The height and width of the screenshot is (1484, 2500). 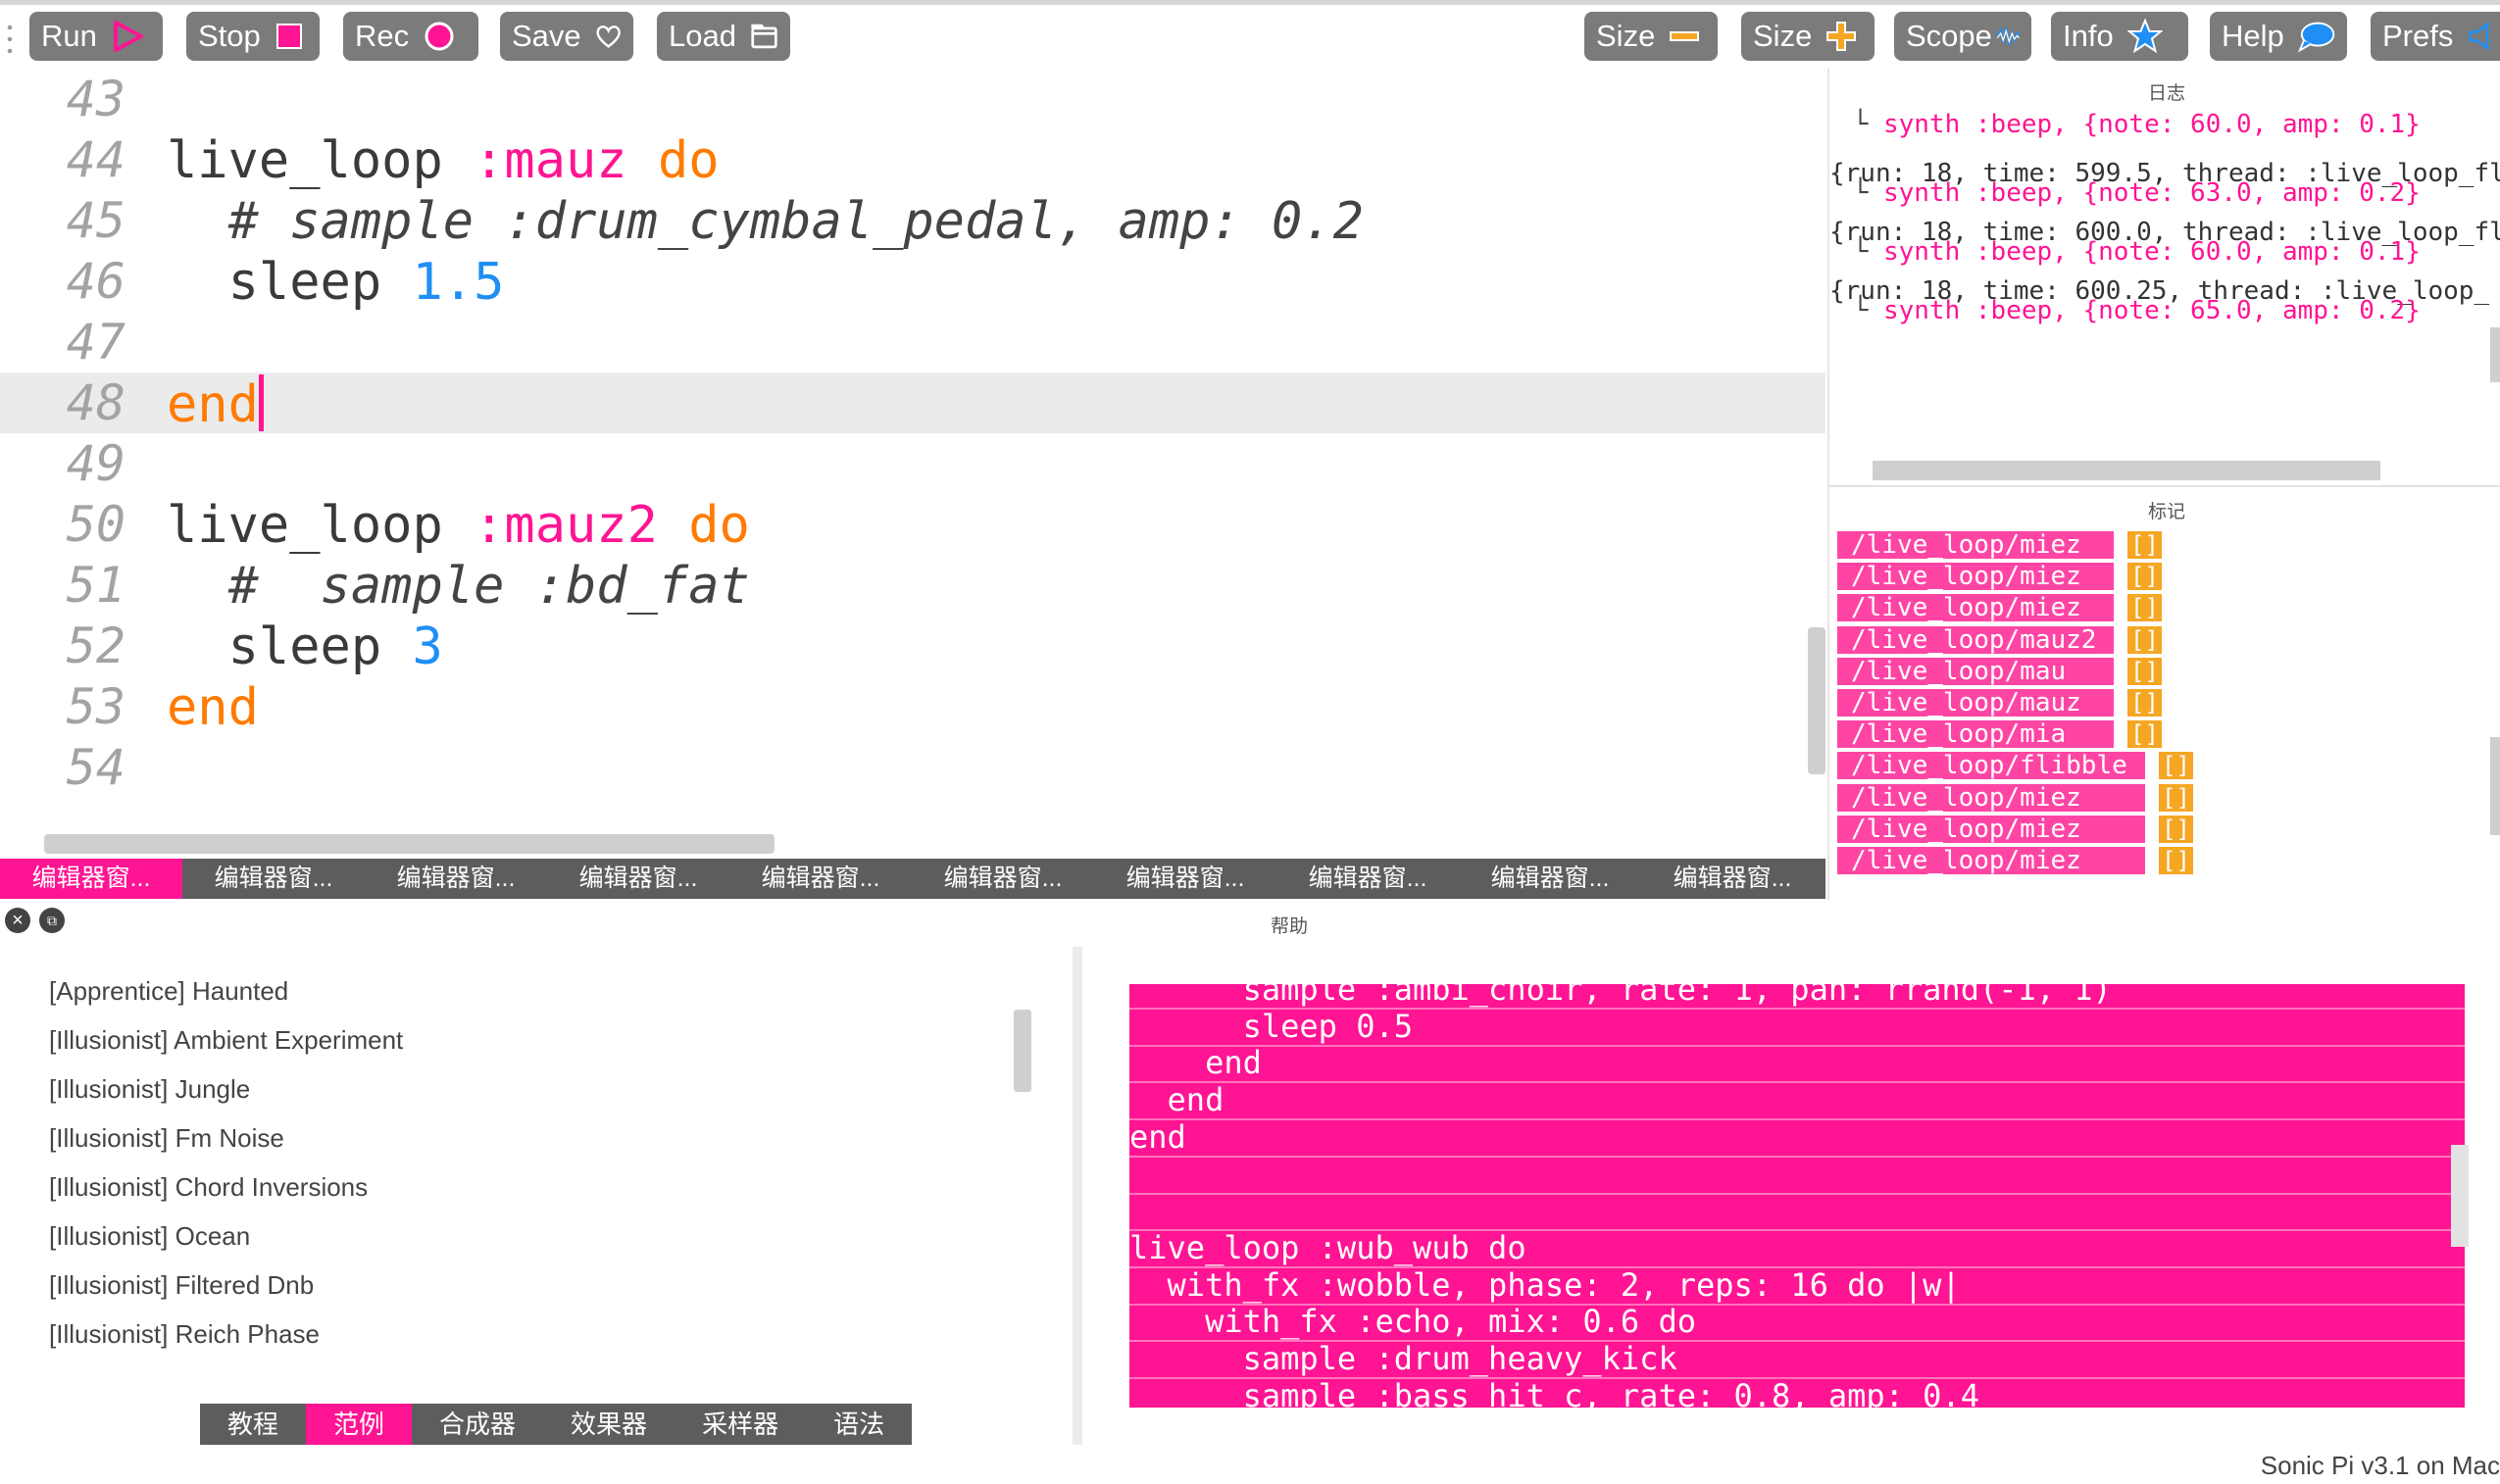 What do you see at coordinates (1816, 701) in the screenshot?
I see `editor-vertical-scrollbar` at bounding box center [1816, 701].